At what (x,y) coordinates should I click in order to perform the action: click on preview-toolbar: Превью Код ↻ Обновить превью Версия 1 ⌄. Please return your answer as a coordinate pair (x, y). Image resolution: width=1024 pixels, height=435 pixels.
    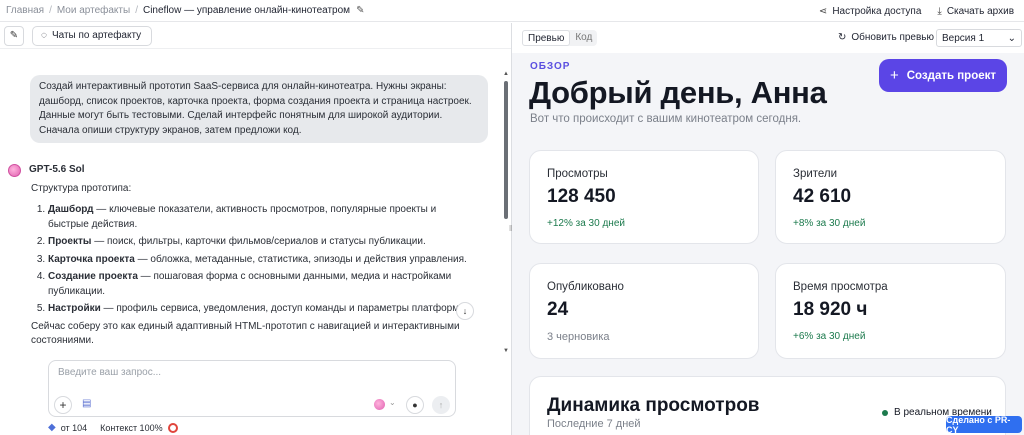
    Looking at the image, I should click on (768, 38).